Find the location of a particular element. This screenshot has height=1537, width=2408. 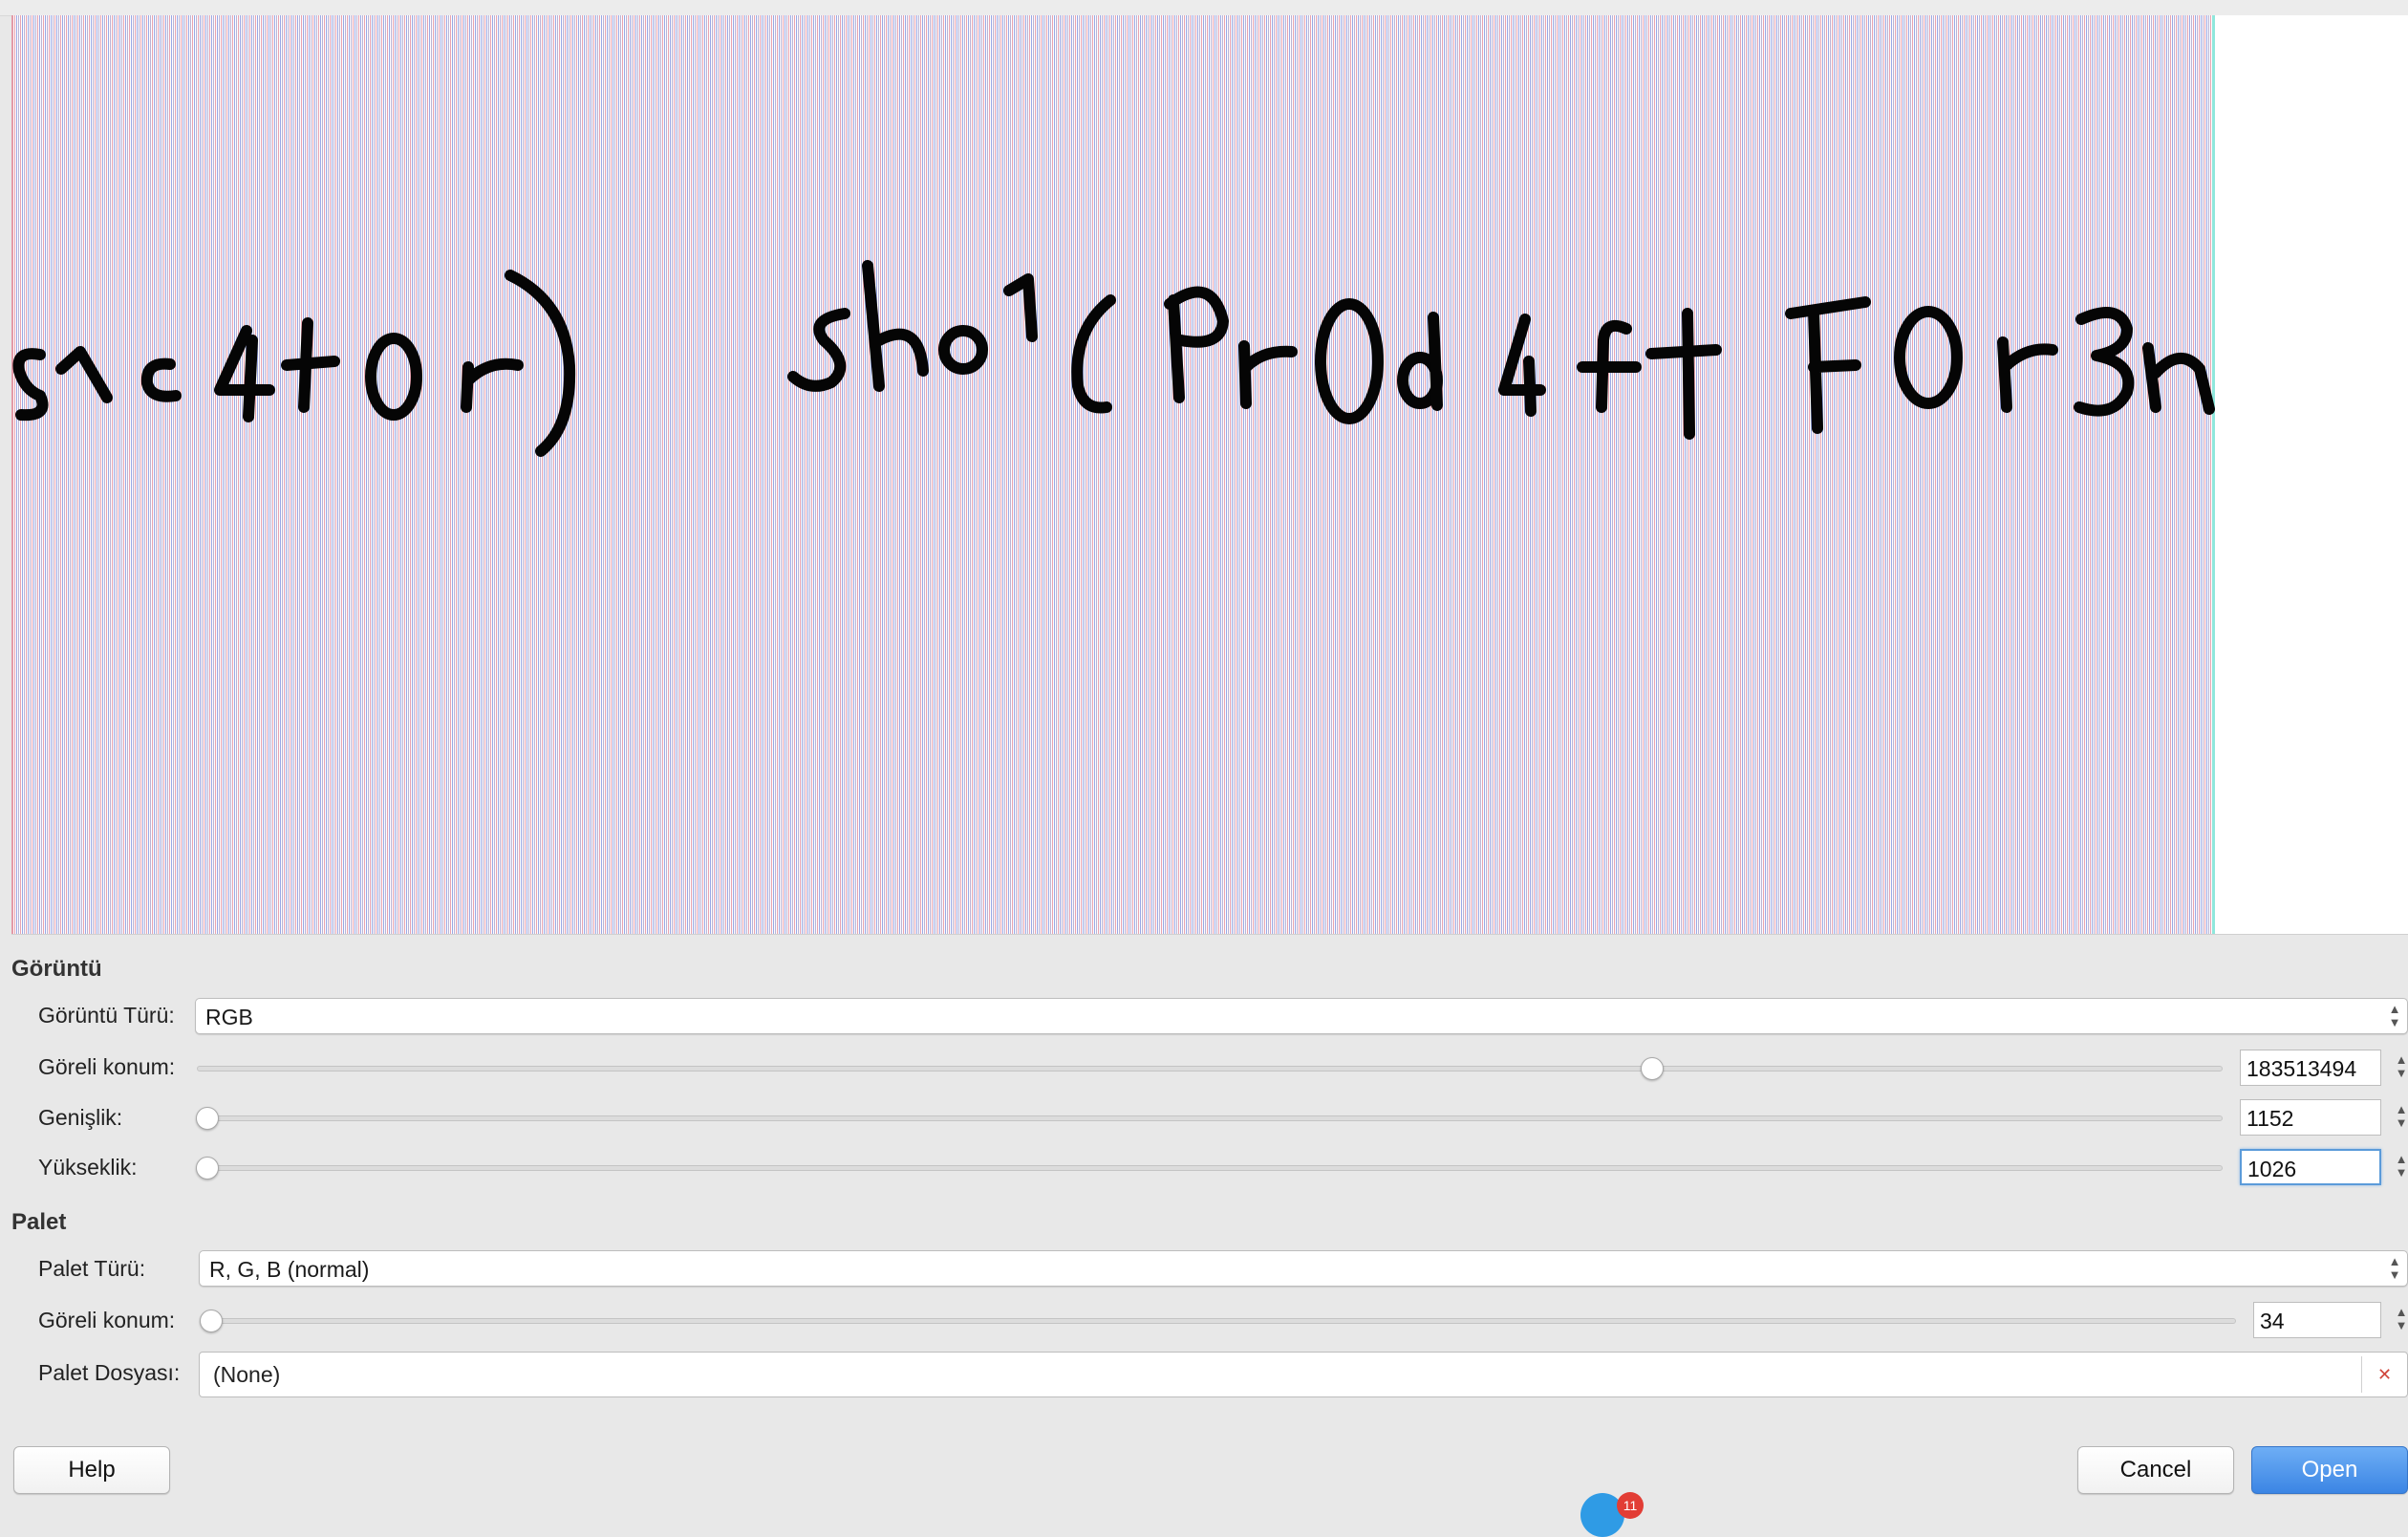

image-offset-slider-thumb is located at coordinates (1652, 1068).